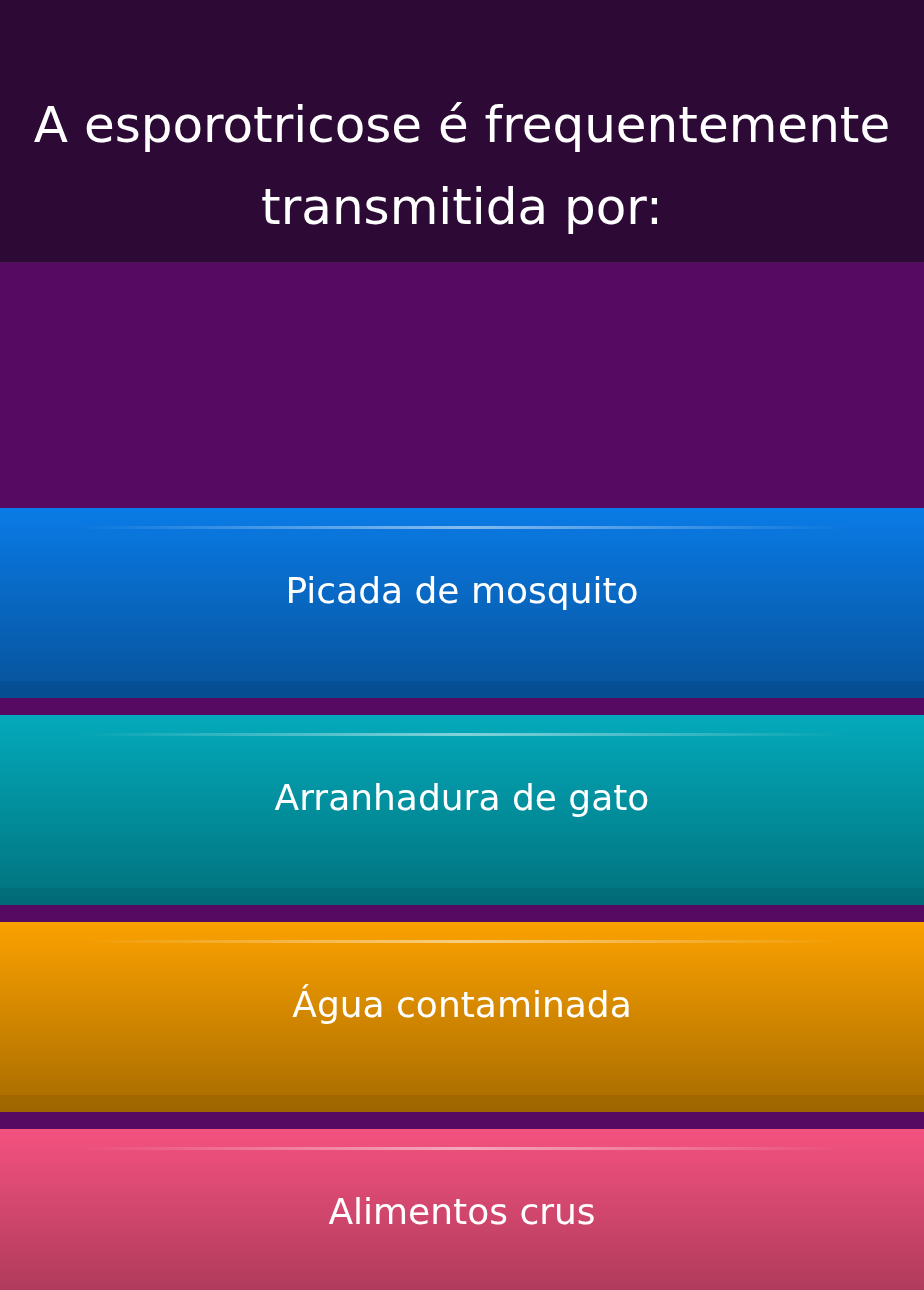 Image resolution: width=924 pixels, height=1290 pixels. I want to click on answer-button: Água contaminada, so click(462, 1017).